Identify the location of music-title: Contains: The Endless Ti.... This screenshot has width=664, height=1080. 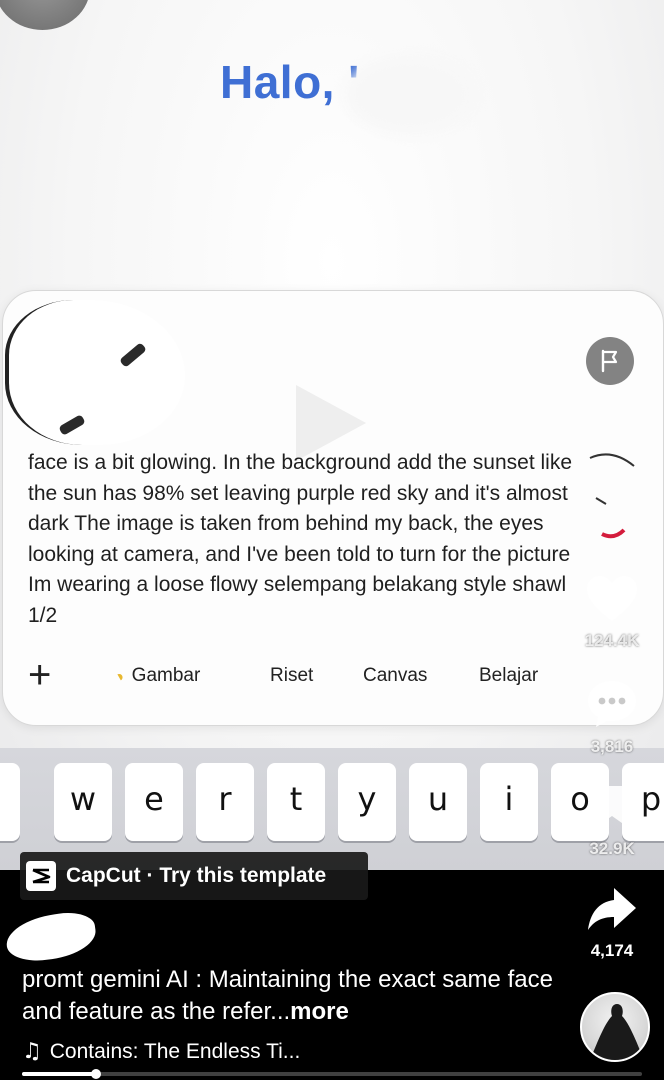
(175, 1051).